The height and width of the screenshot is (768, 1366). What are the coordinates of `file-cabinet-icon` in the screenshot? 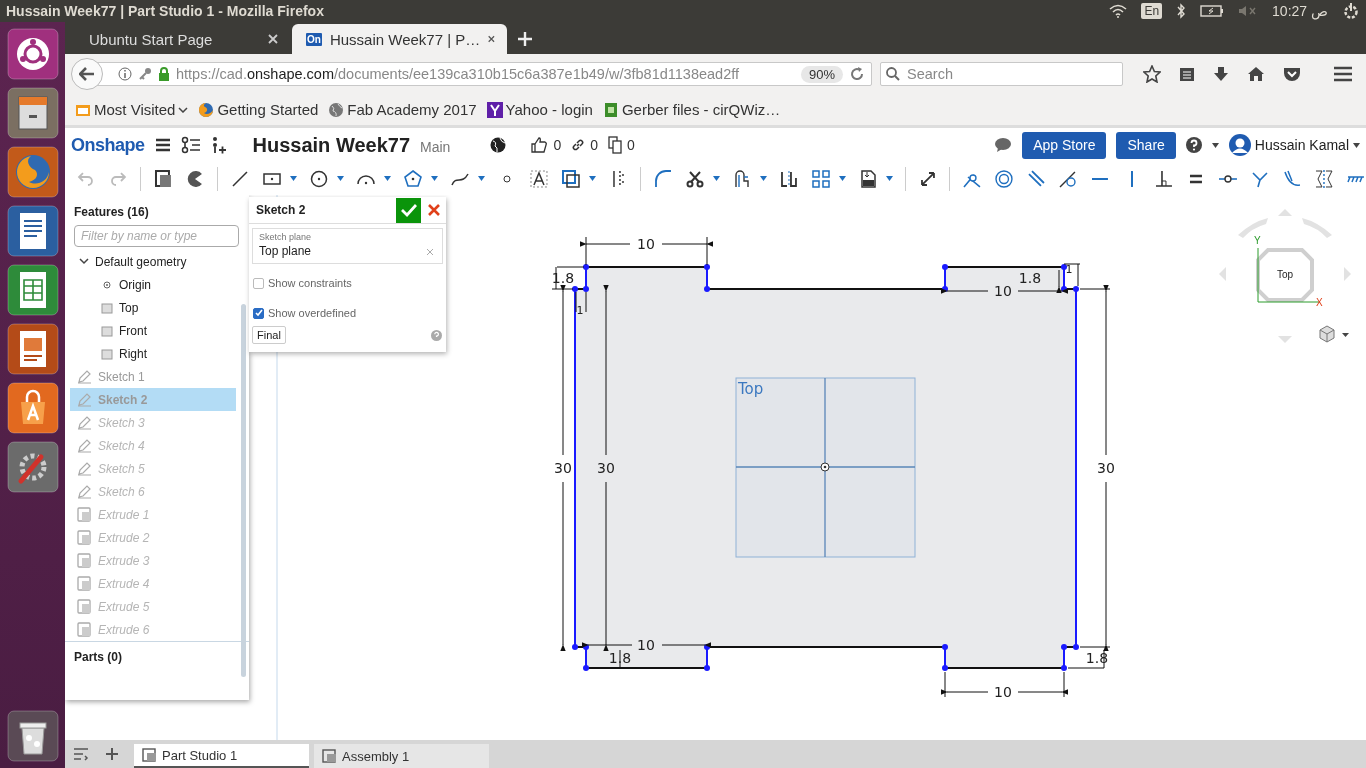 It's located at (32, 113).